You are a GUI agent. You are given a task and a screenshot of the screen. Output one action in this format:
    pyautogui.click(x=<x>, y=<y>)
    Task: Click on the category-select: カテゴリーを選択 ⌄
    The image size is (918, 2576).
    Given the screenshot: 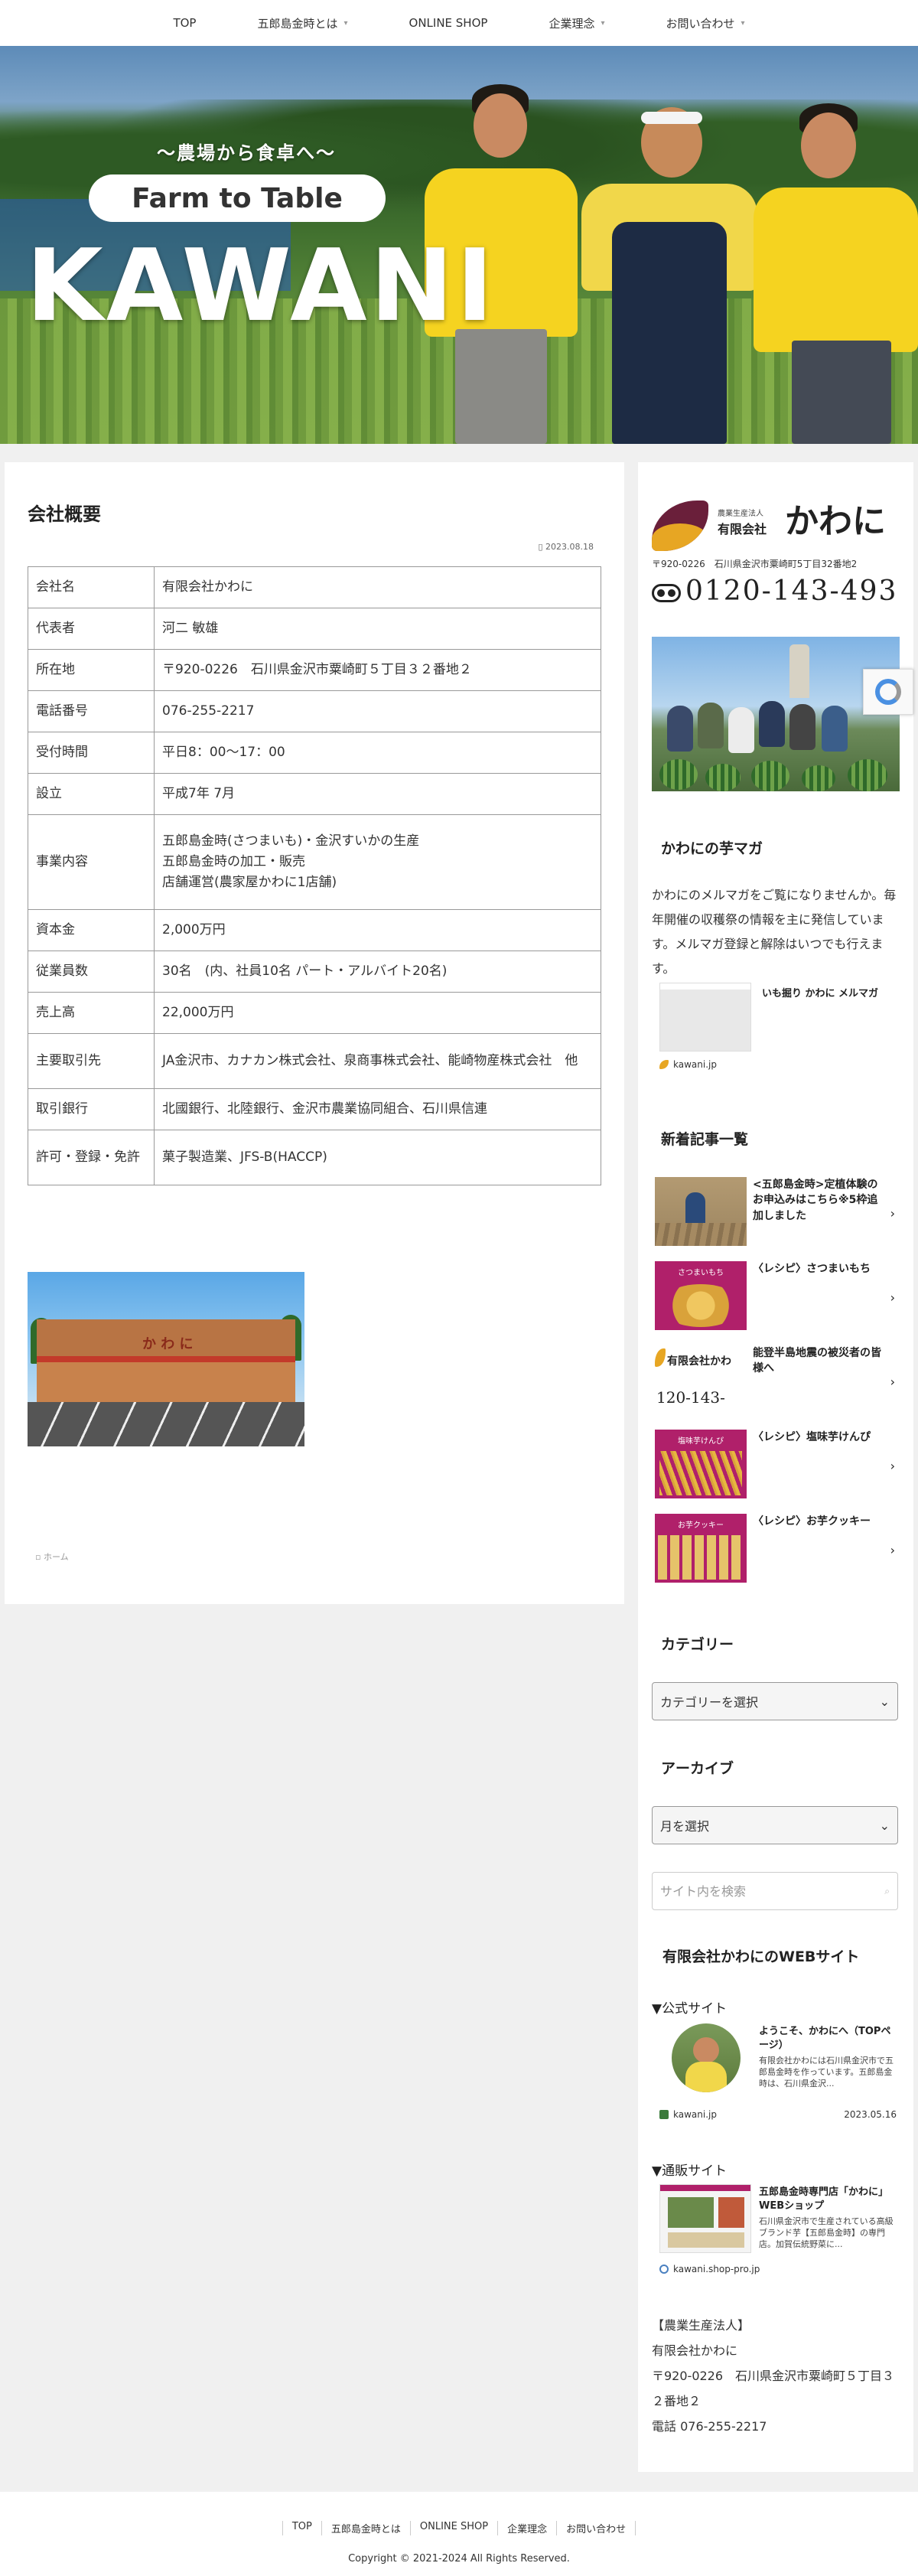 What is the action you would take?
    pyautogui.click(x=775, y=1701)
    